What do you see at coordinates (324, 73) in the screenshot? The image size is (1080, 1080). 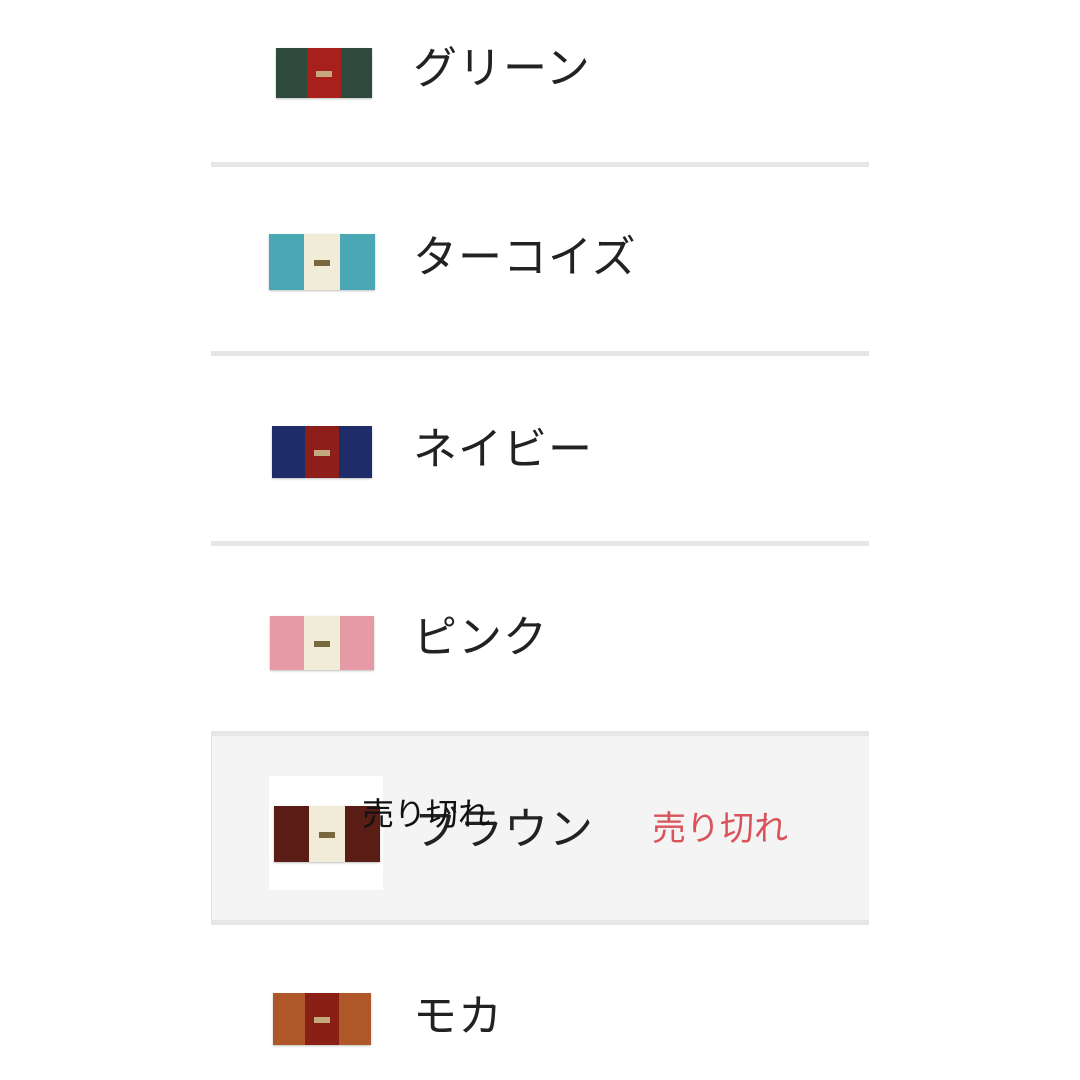 I see `thumbnail-green` at bounding box center [324, 73].